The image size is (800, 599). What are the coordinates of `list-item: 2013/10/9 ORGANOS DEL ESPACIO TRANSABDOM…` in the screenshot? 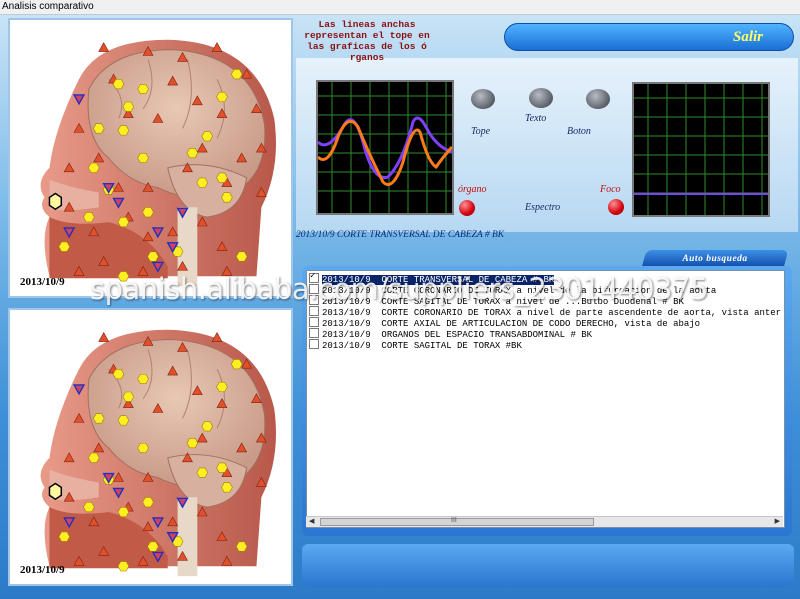 It's located at (450, 334).